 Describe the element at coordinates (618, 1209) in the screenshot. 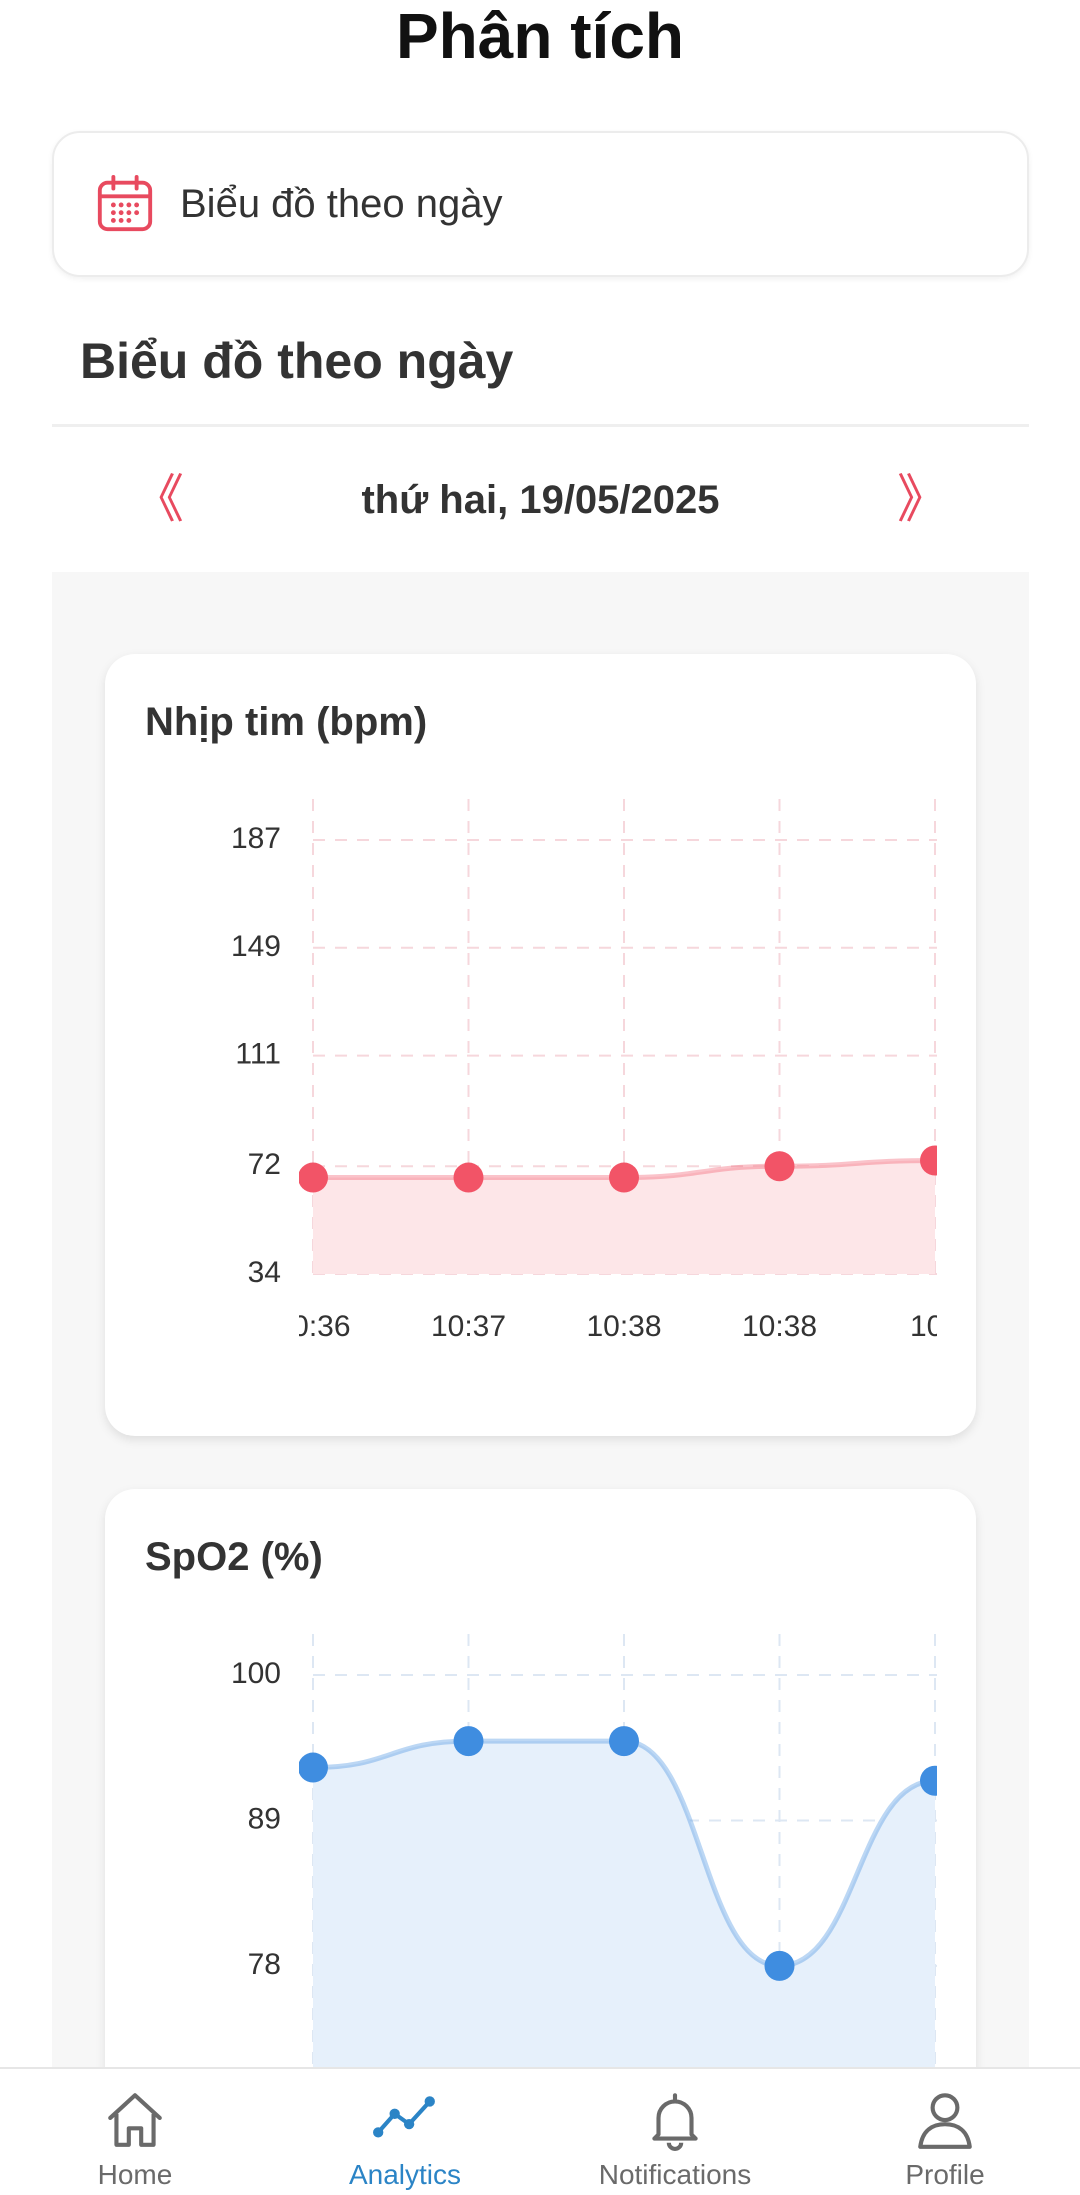

I see `hr-series` at that location.